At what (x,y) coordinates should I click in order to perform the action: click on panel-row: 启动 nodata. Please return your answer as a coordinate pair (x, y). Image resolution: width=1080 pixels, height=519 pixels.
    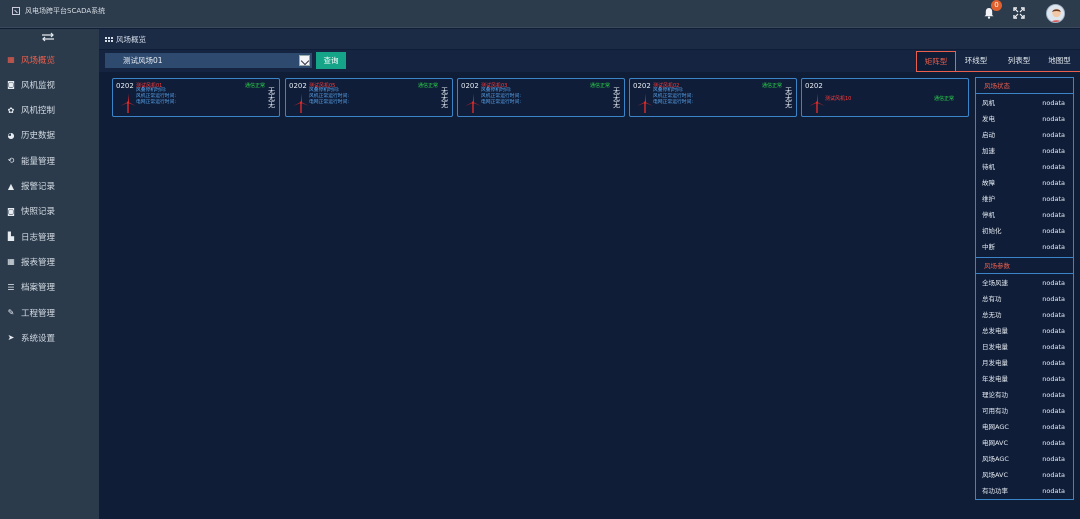
    Looking at the image, I should click on (1024, 135).